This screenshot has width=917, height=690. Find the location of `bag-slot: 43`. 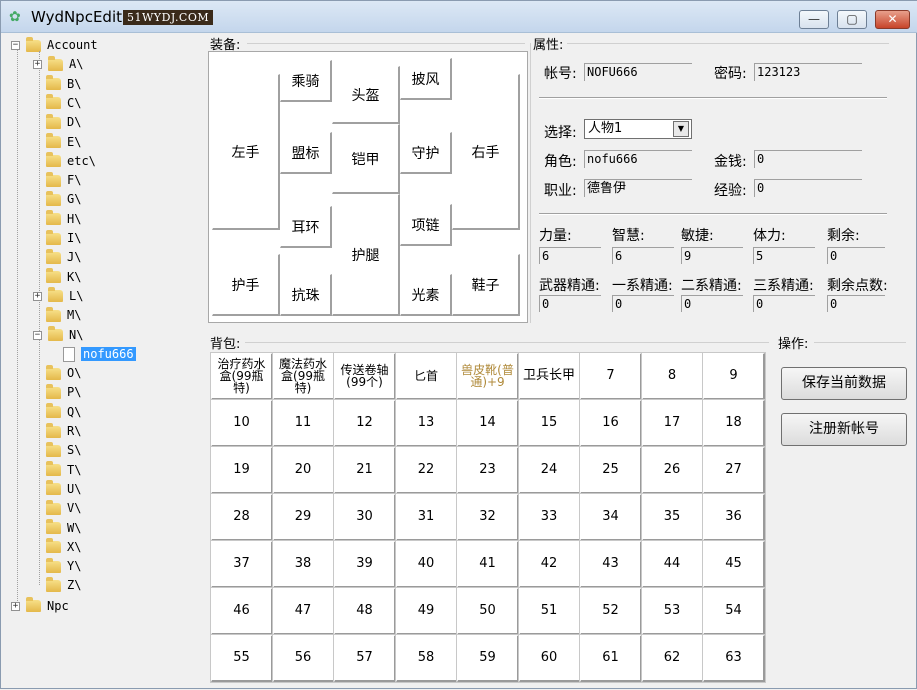

bag-slot: 43 is located at coordinates (611, 564).